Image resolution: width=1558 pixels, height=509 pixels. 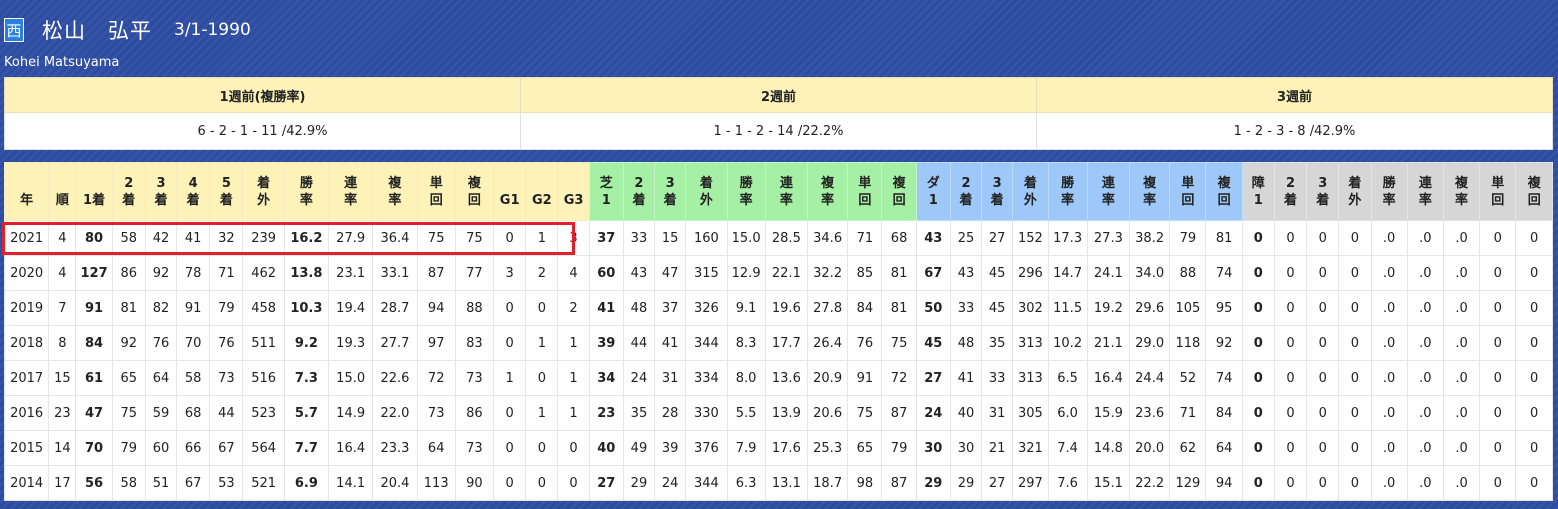 What do you see at coordinates (1323, 191) in the screenshot?
I see `column-header: 3着` at bounding box center [1323, 191].